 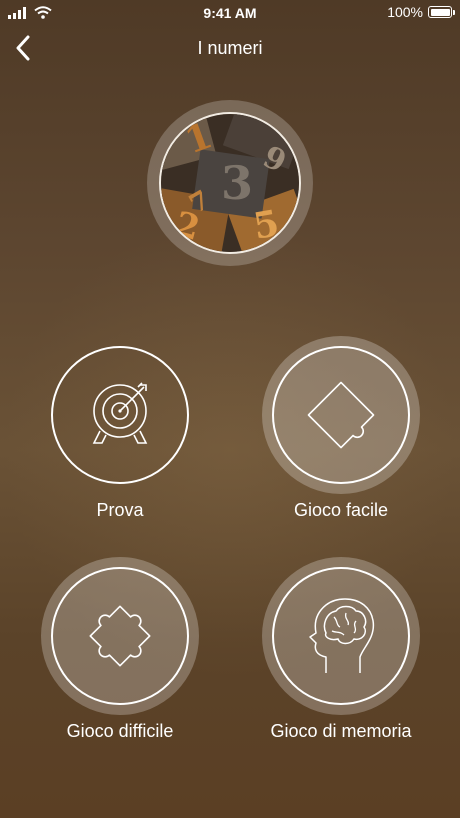 I want to click on battery-icon, so click(x=441, y=12).